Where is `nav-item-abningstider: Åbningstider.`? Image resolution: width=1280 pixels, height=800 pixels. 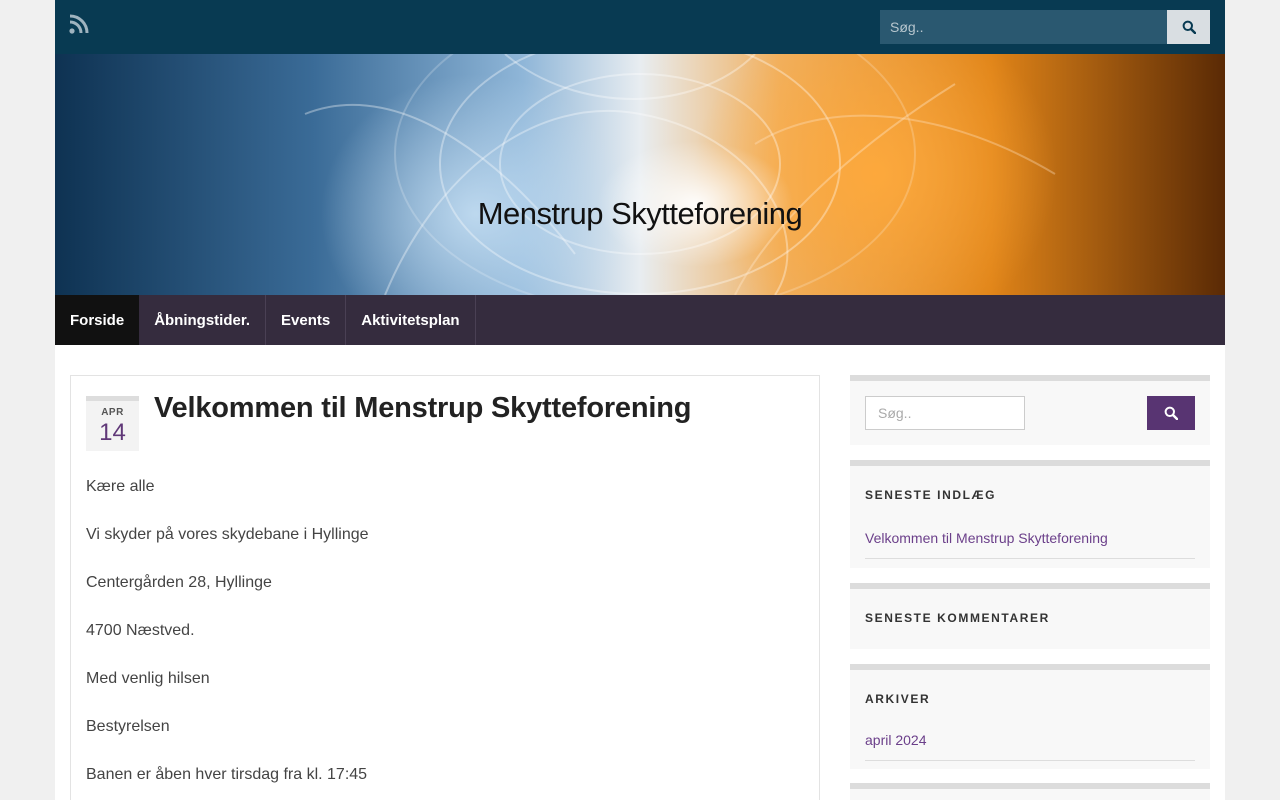
nav-item-abningstider: Åbningstider. is located at coordinates (203, 320).